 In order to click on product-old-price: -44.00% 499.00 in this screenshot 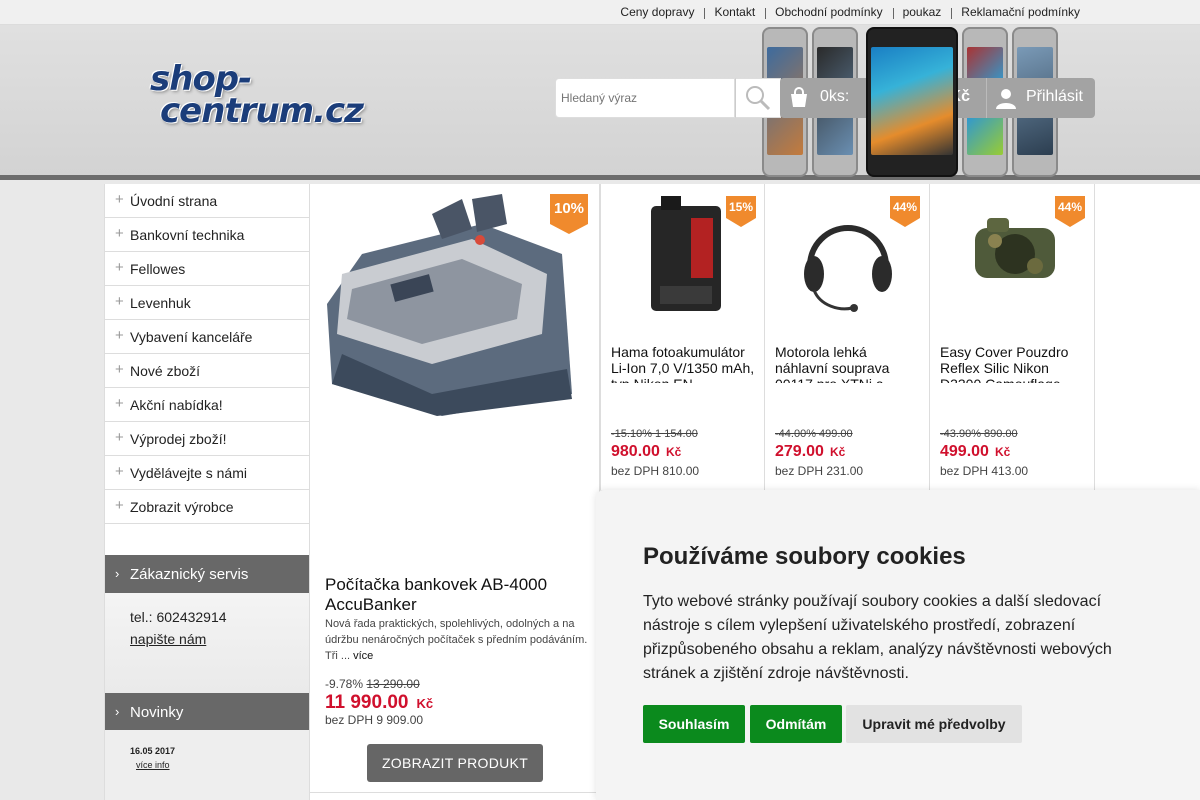, I will do `click(814, 434)`.